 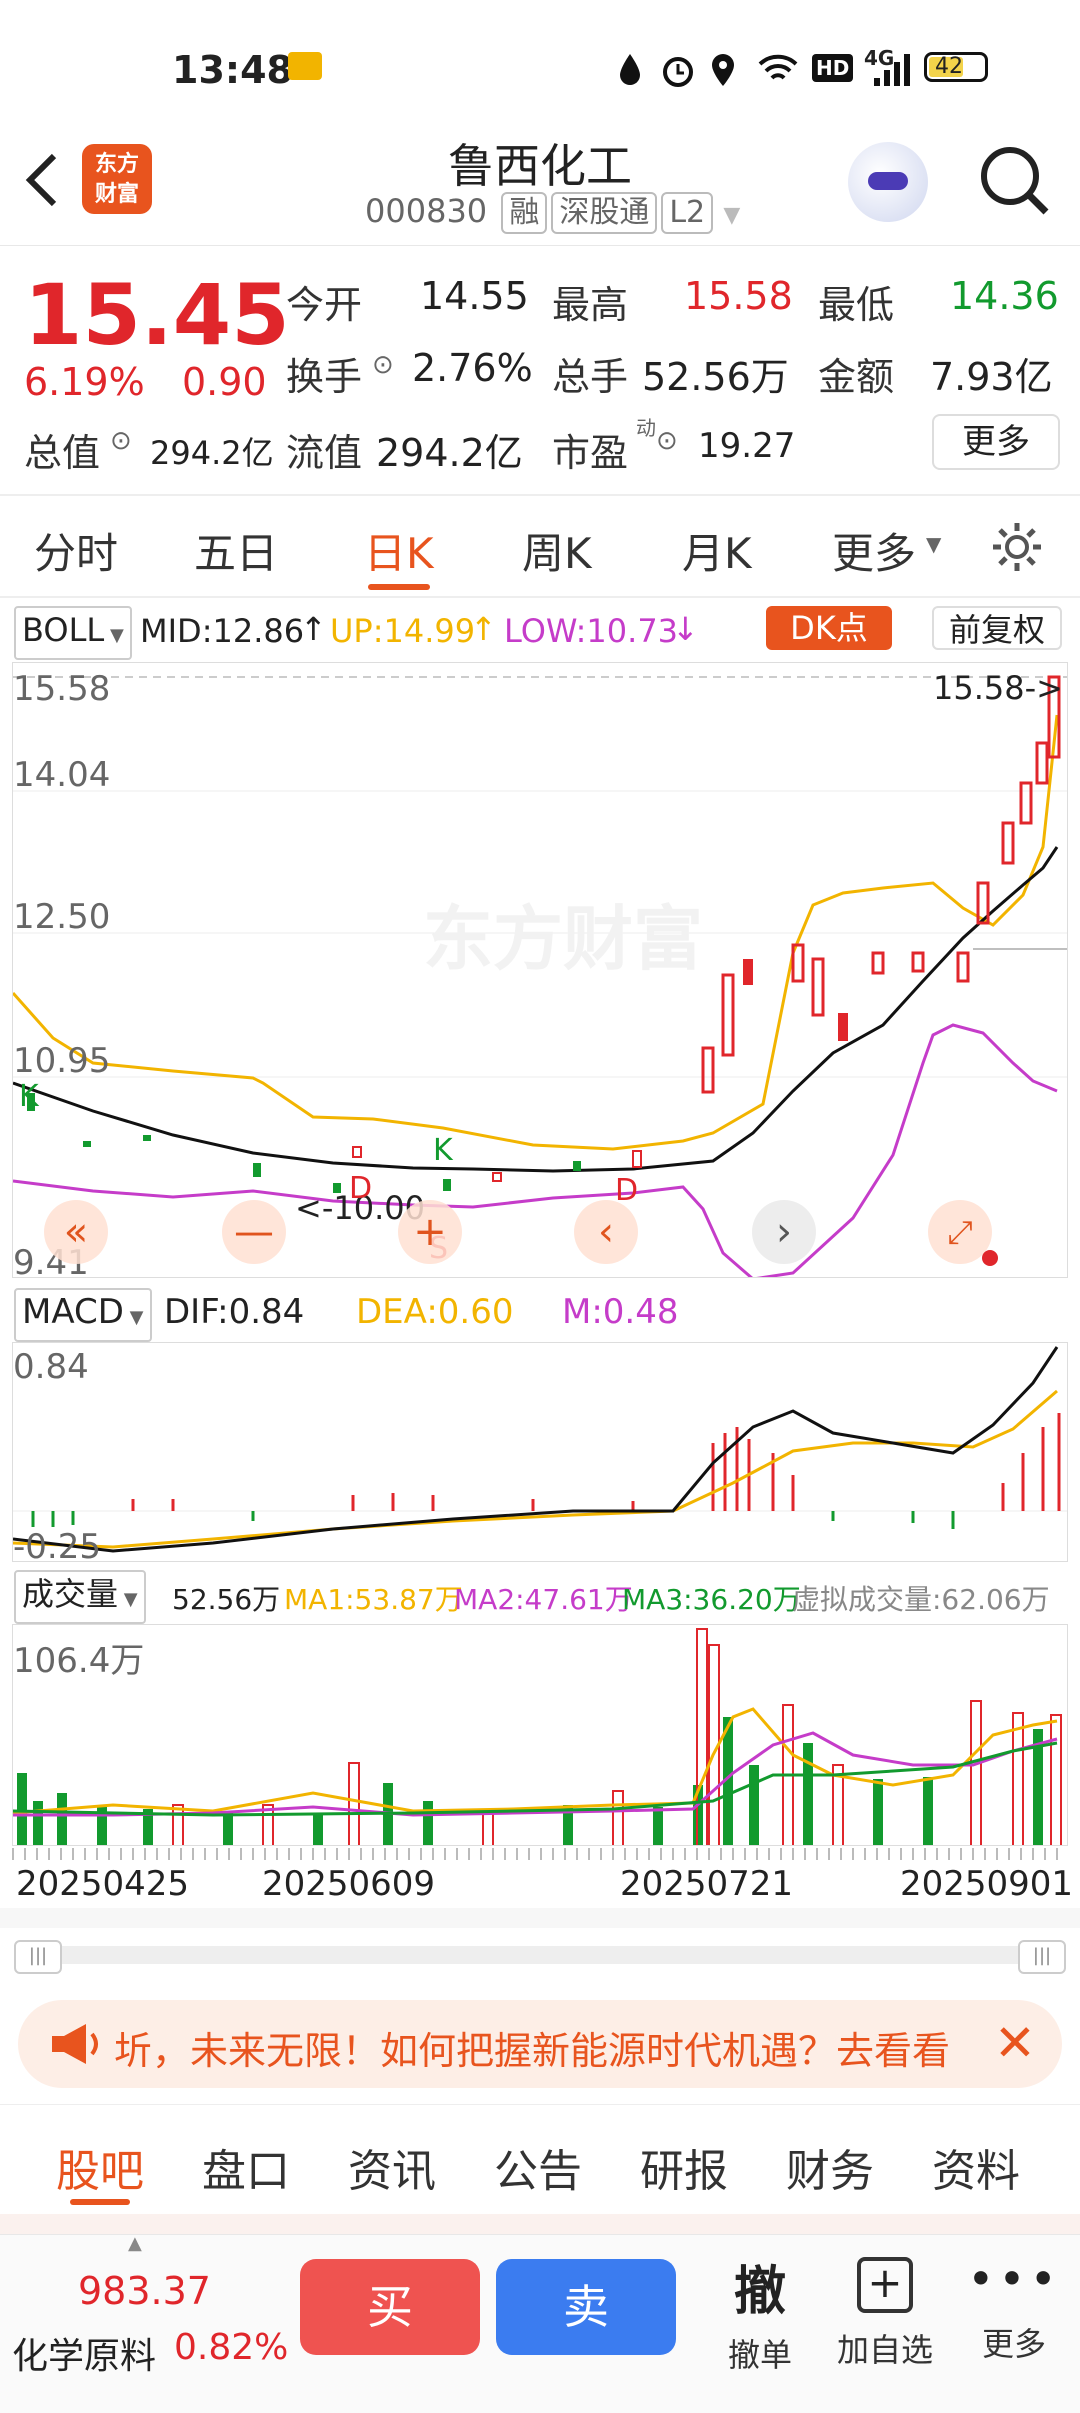 I want to click on more-menu-button: ••• 更多, so click(x=1014, y=2324).